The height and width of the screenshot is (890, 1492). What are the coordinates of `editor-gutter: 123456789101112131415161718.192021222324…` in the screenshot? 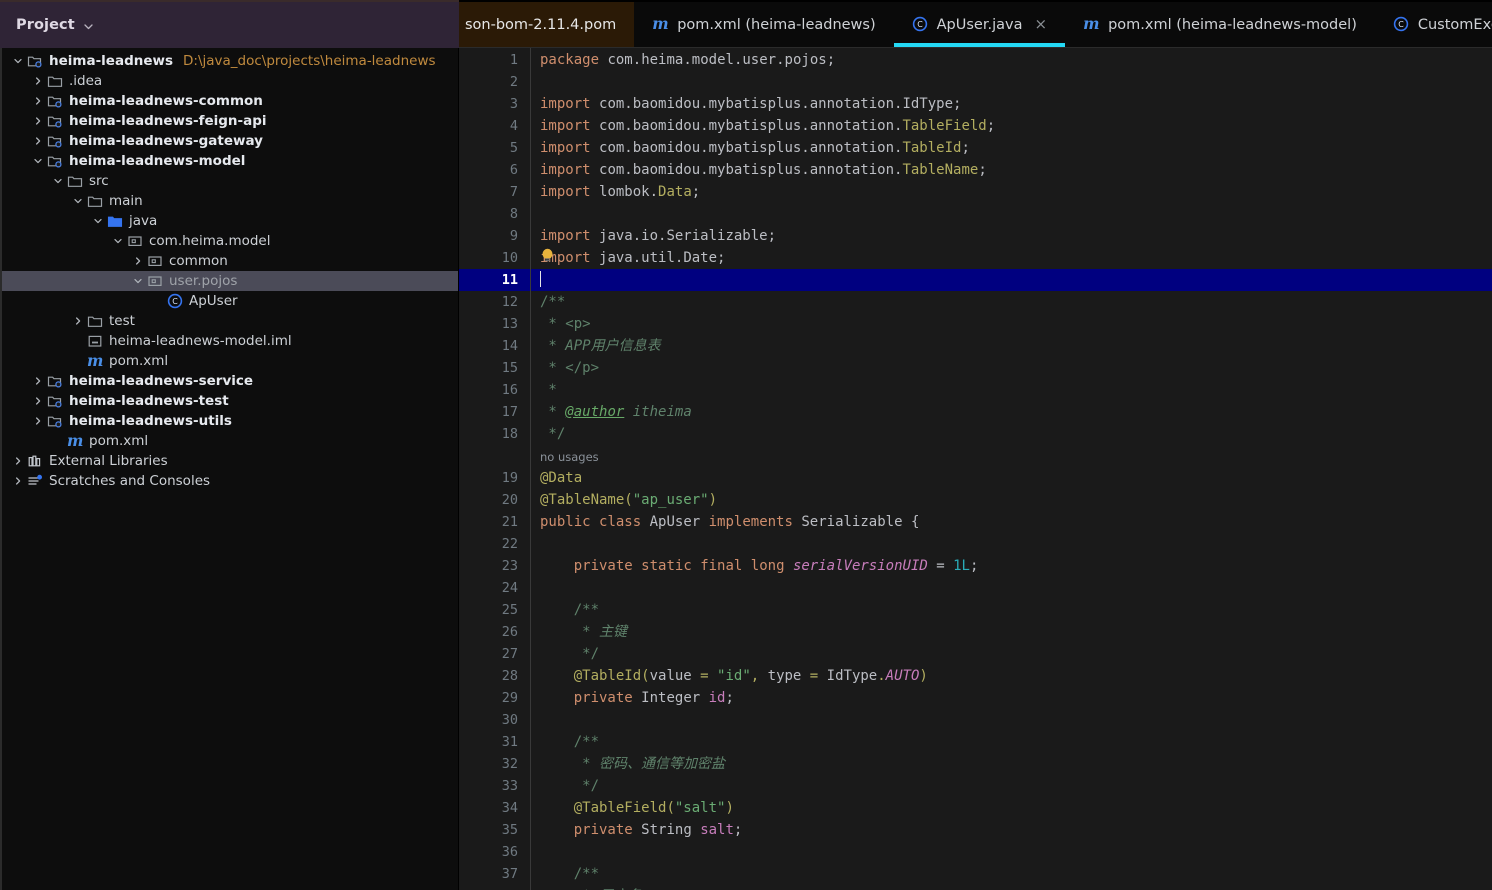 It's located at (495, 469).